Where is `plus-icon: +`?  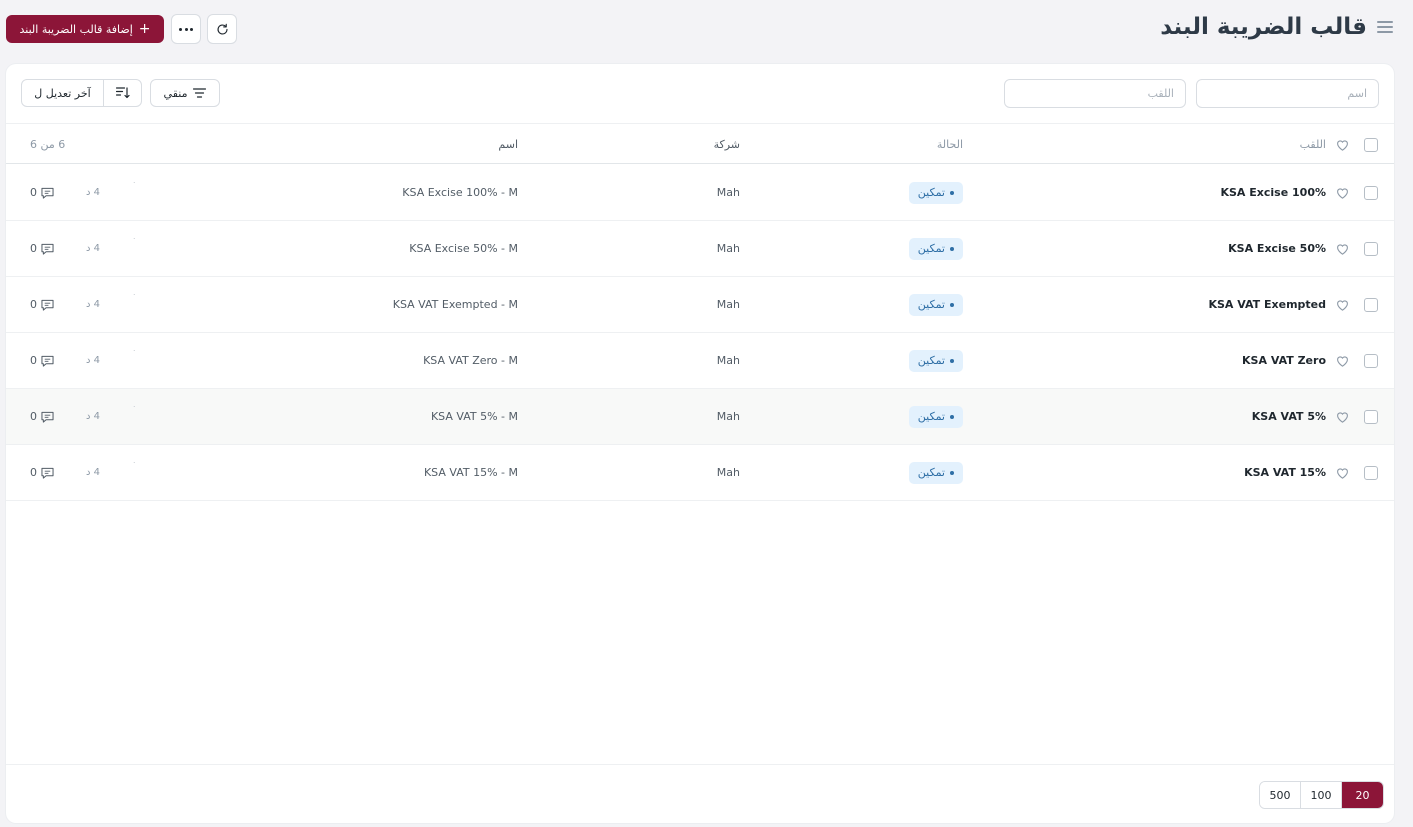 plus-icon: + is located at coordinates (144, 29).